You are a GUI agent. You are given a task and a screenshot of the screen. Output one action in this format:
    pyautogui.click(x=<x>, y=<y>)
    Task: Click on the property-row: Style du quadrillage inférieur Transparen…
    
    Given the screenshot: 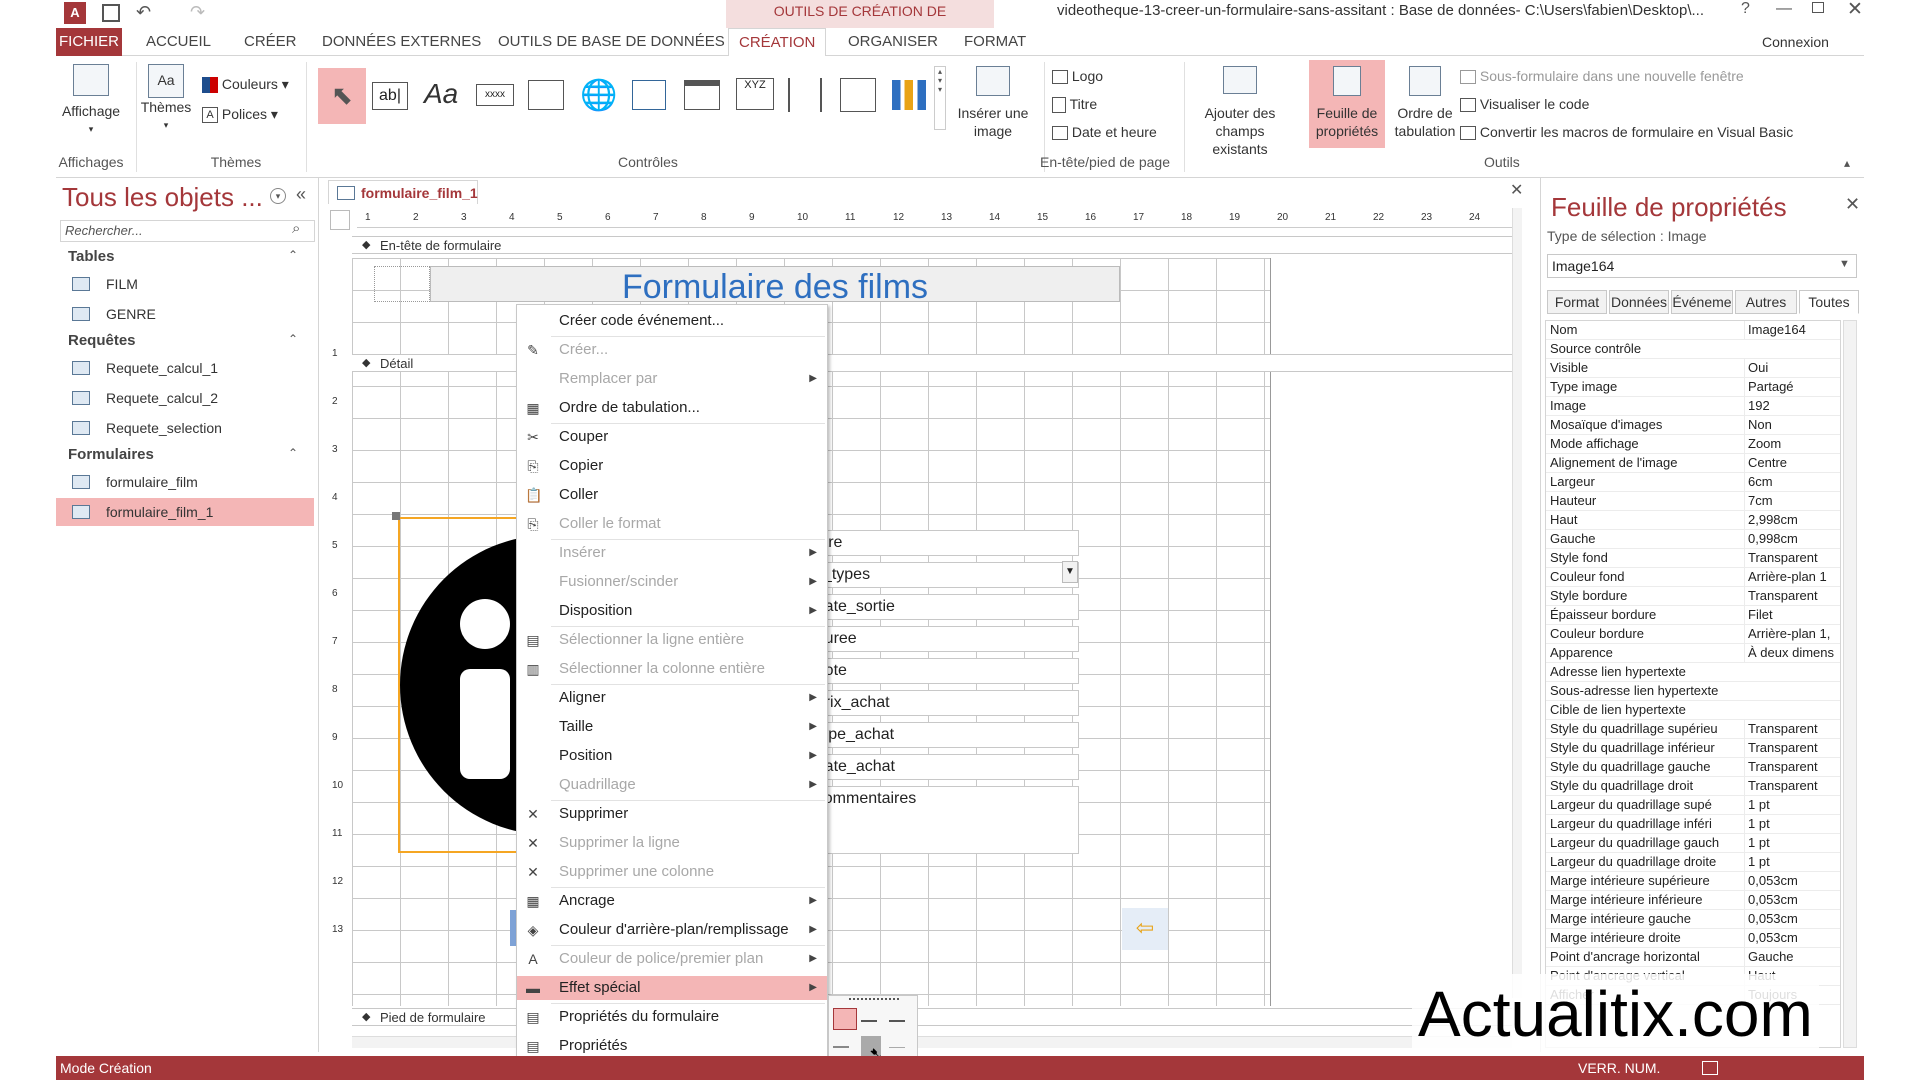 What is the action you would take?
    pyautogui.click(x=1693, y=748)
    